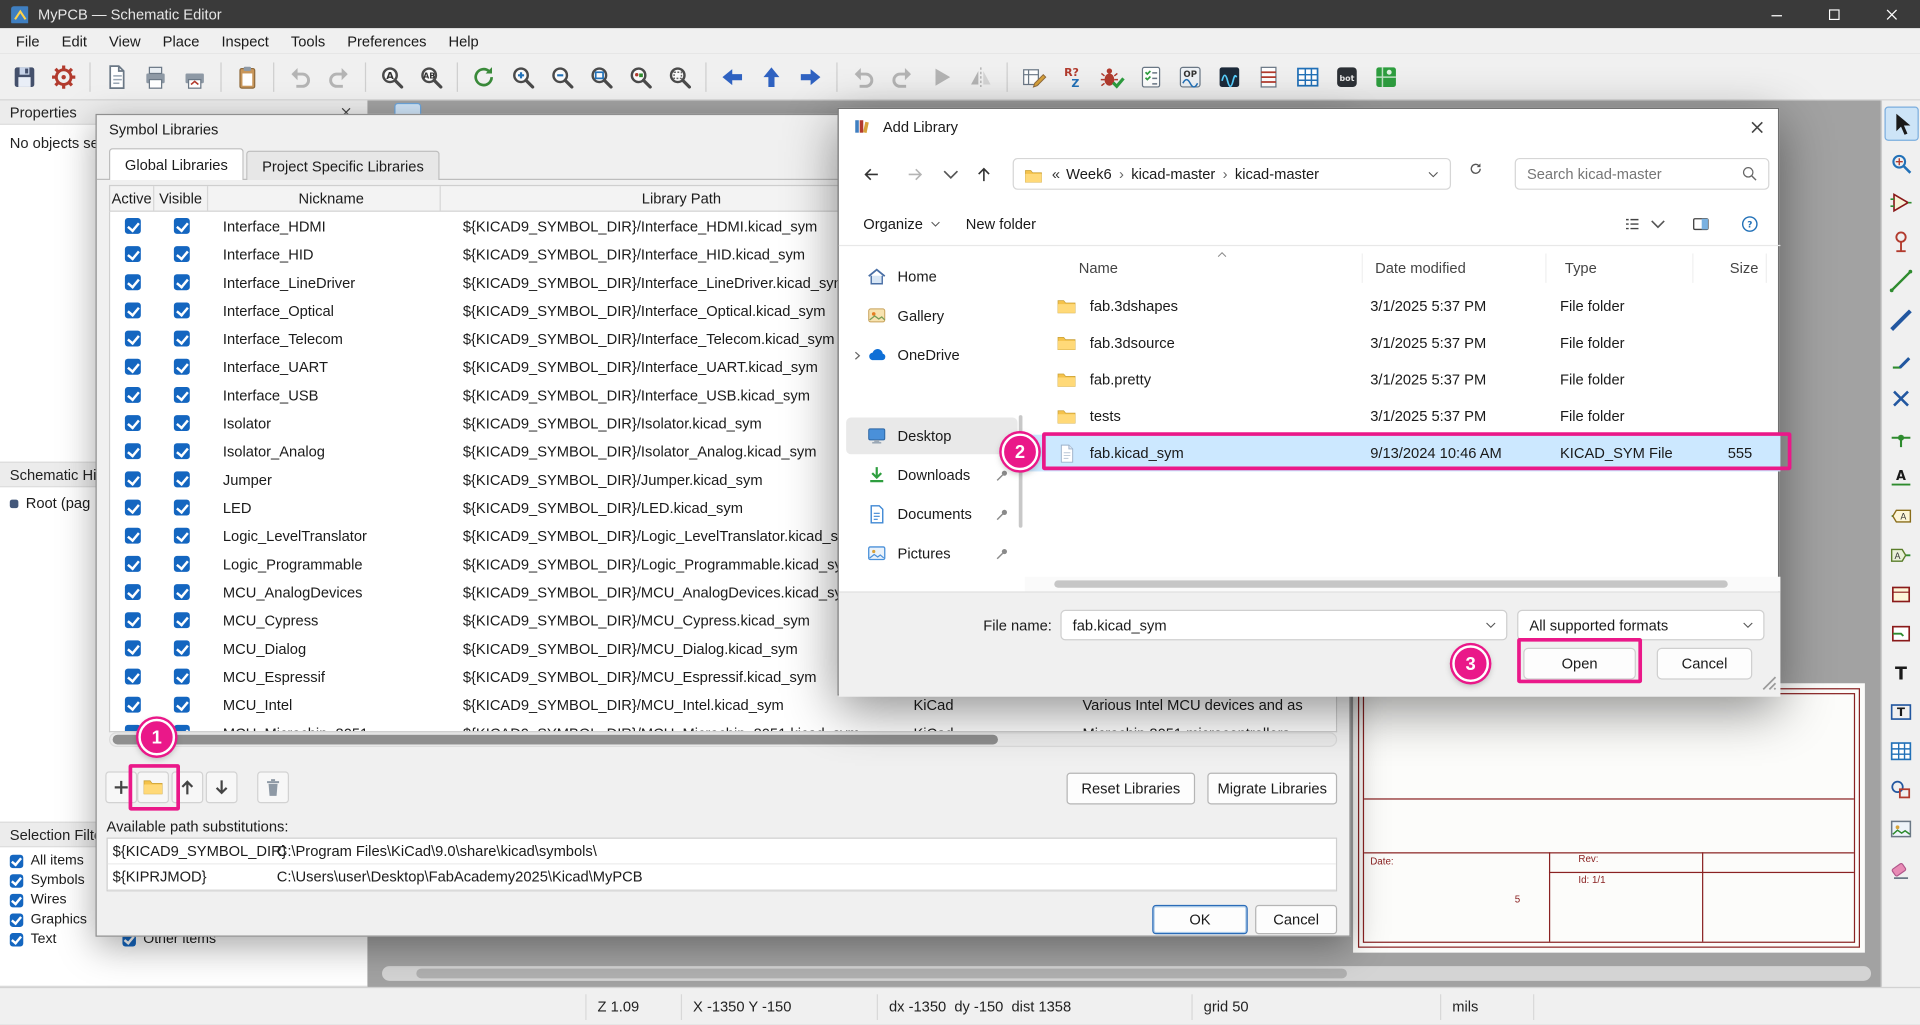 The height and width of the screenshot is (1025, 1920). What do you see at coordinates (1901, 790) in the screenshot?
I see `draw-shapes-button` at bounding box center [1901, 790].